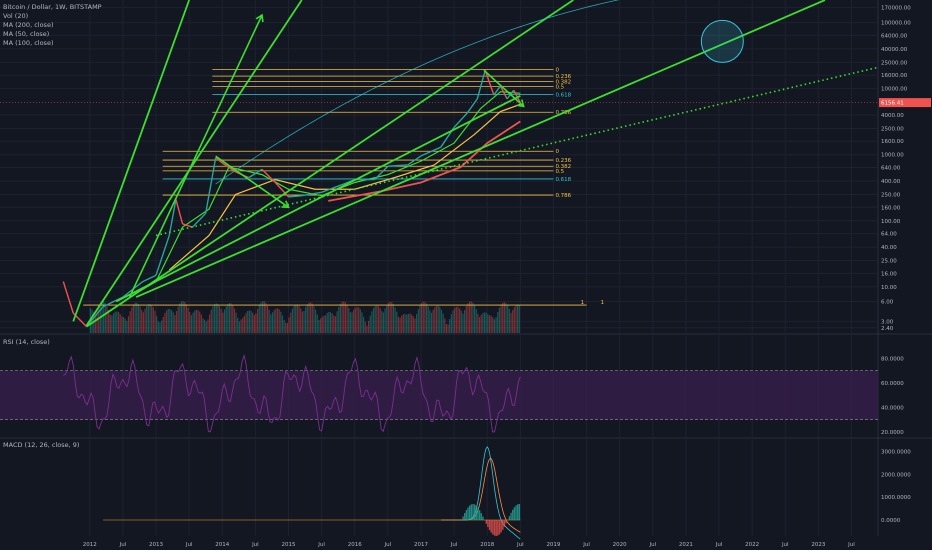 The width and height of the screenshot is (932, 550). What do you see at coordinates (480, 493) in the screenshot?
I see `macd-line` at bounding box center [480, 493].